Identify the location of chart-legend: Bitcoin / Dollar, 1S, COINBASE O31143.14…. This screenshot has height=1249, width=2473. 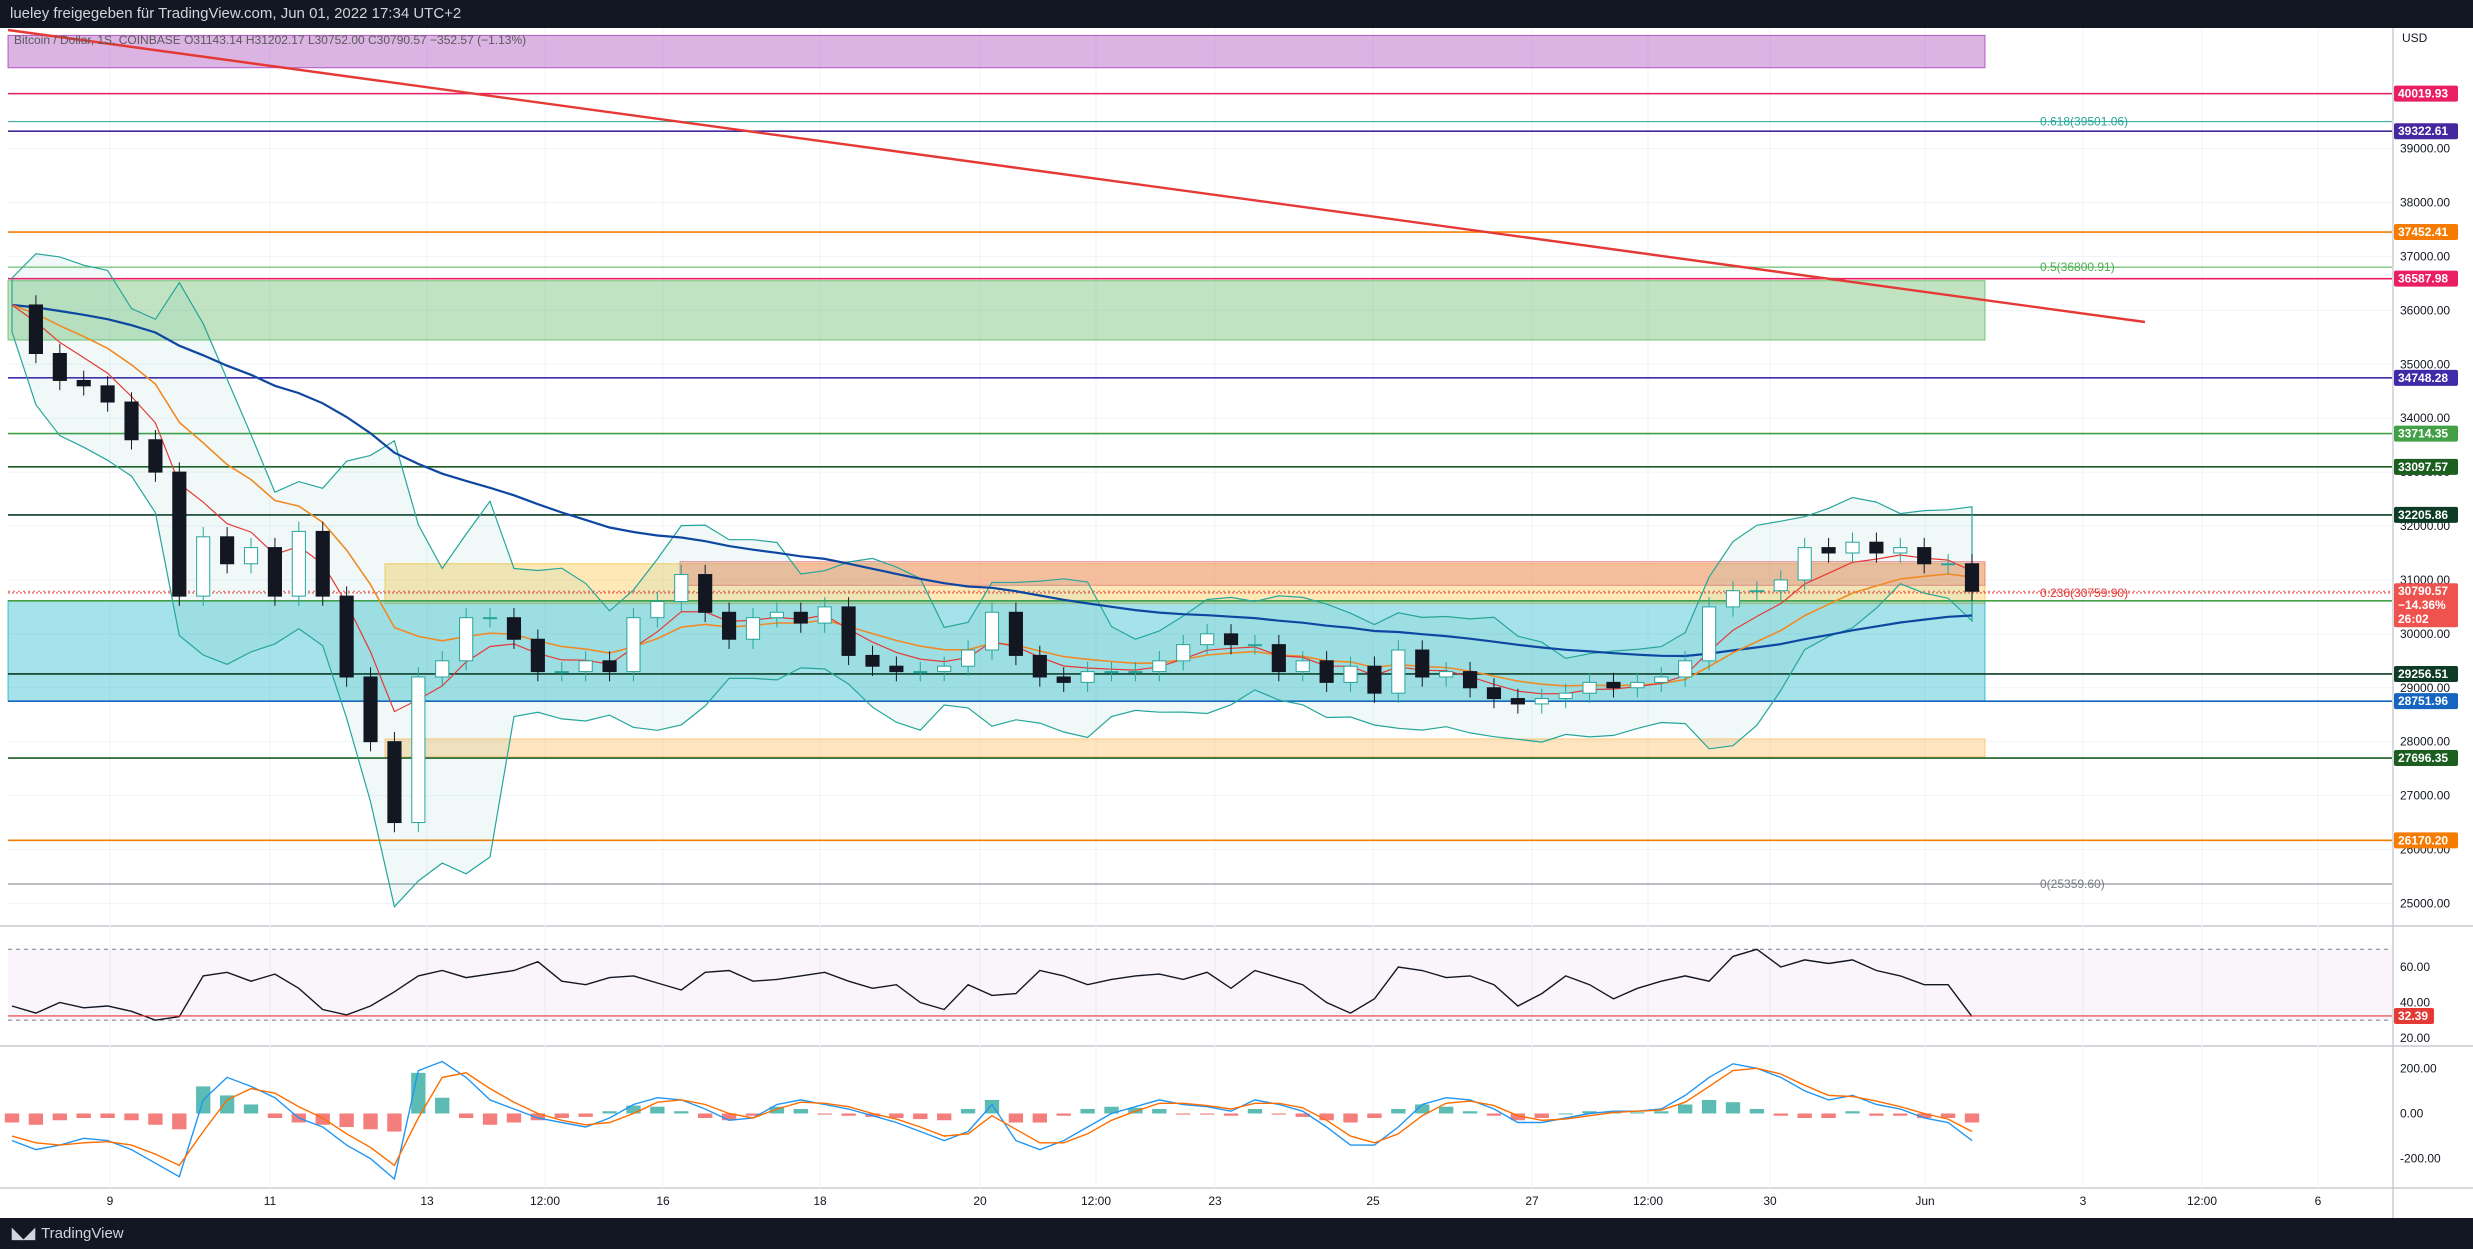
(270, 40).